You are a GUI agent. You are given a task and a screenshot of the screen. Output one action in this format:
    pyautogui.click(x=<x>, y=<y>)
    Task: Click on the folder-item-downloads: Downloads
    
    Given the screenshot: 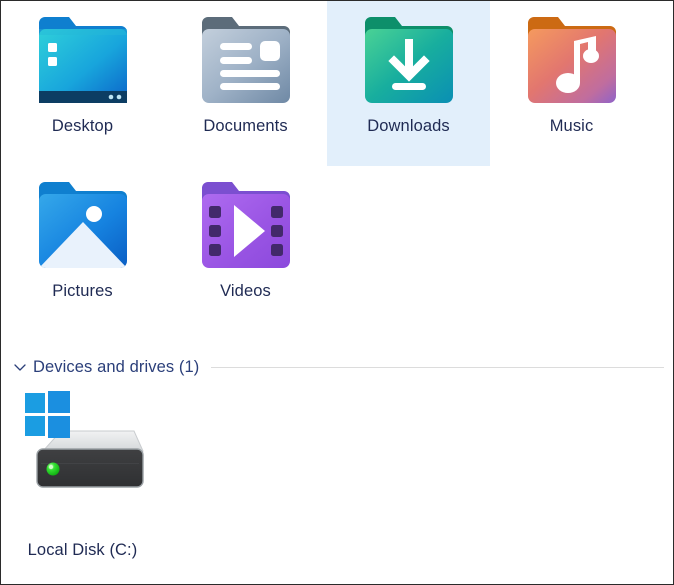 What is the action you would take?
    pyautogui.click(x=408, y=83)
    